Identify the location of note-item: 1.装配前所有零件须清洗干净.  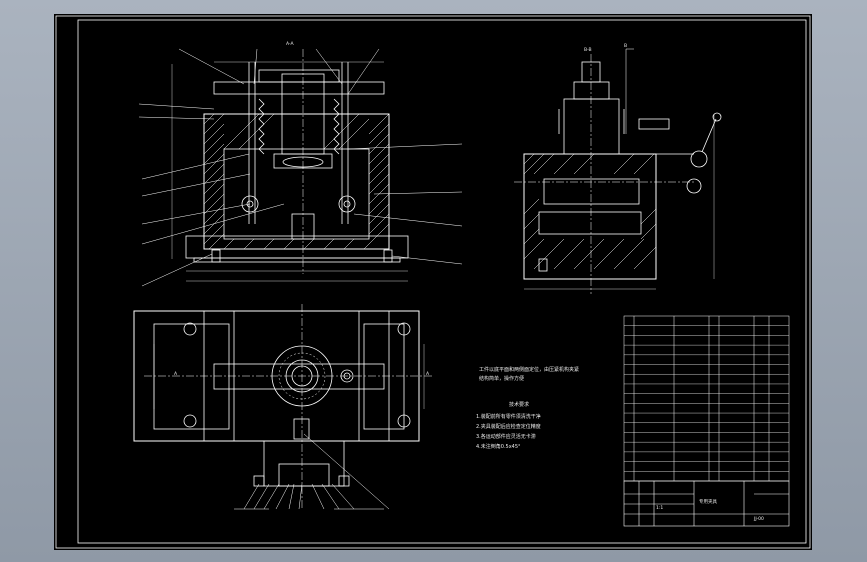
(508, 417).